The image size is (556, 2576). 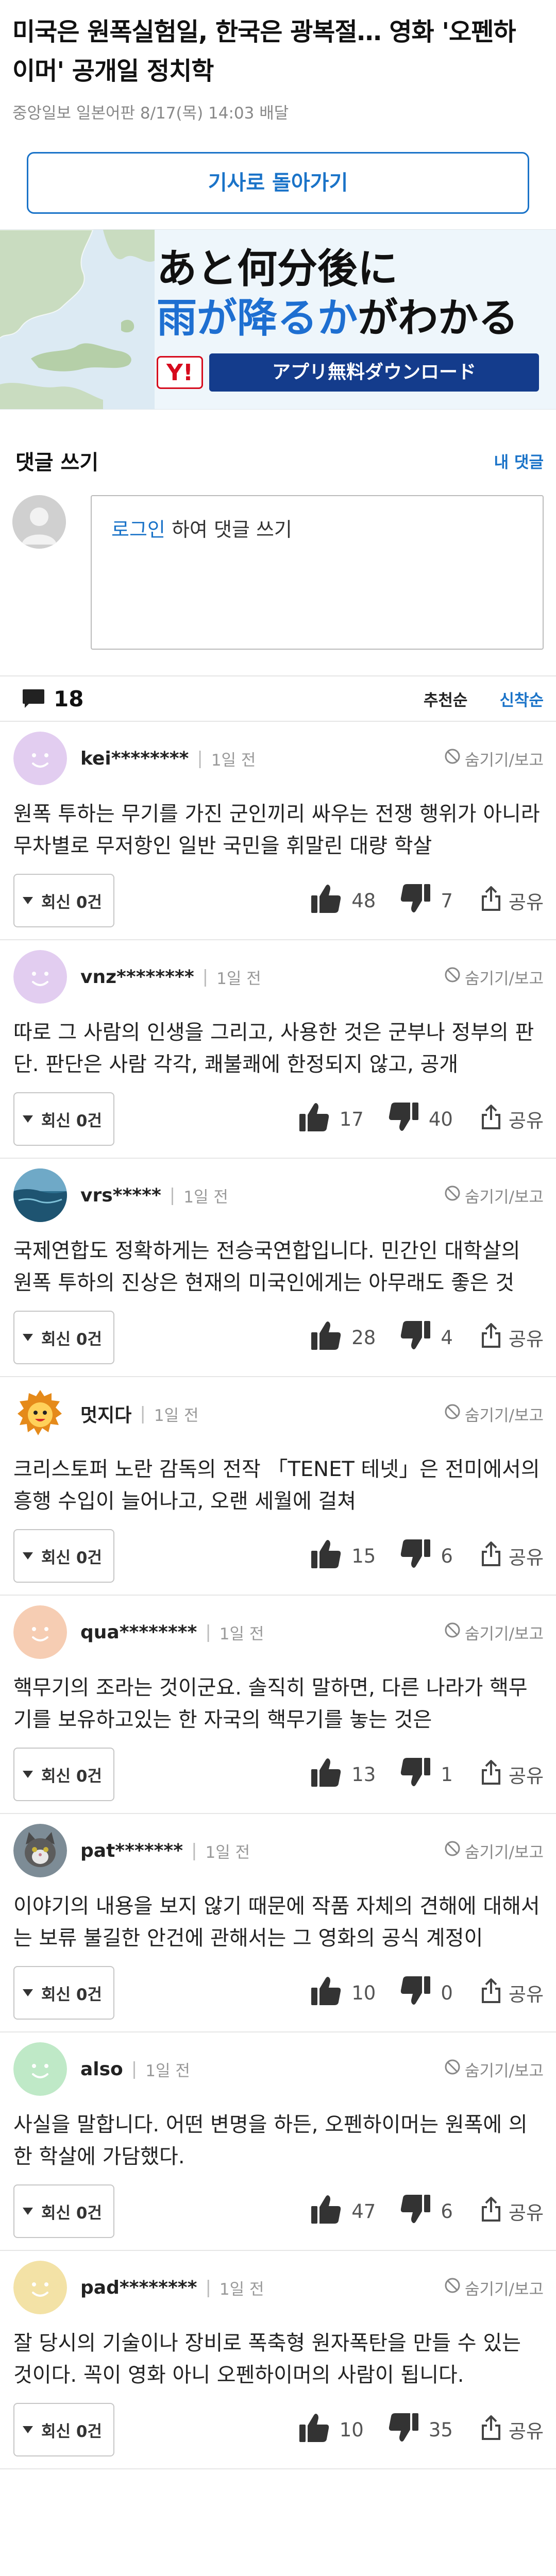 What do you see at coordinates (519, 460) in the screenshot?
I see `my-comments-link: 내 댓글` at bounding box center [519, 460].